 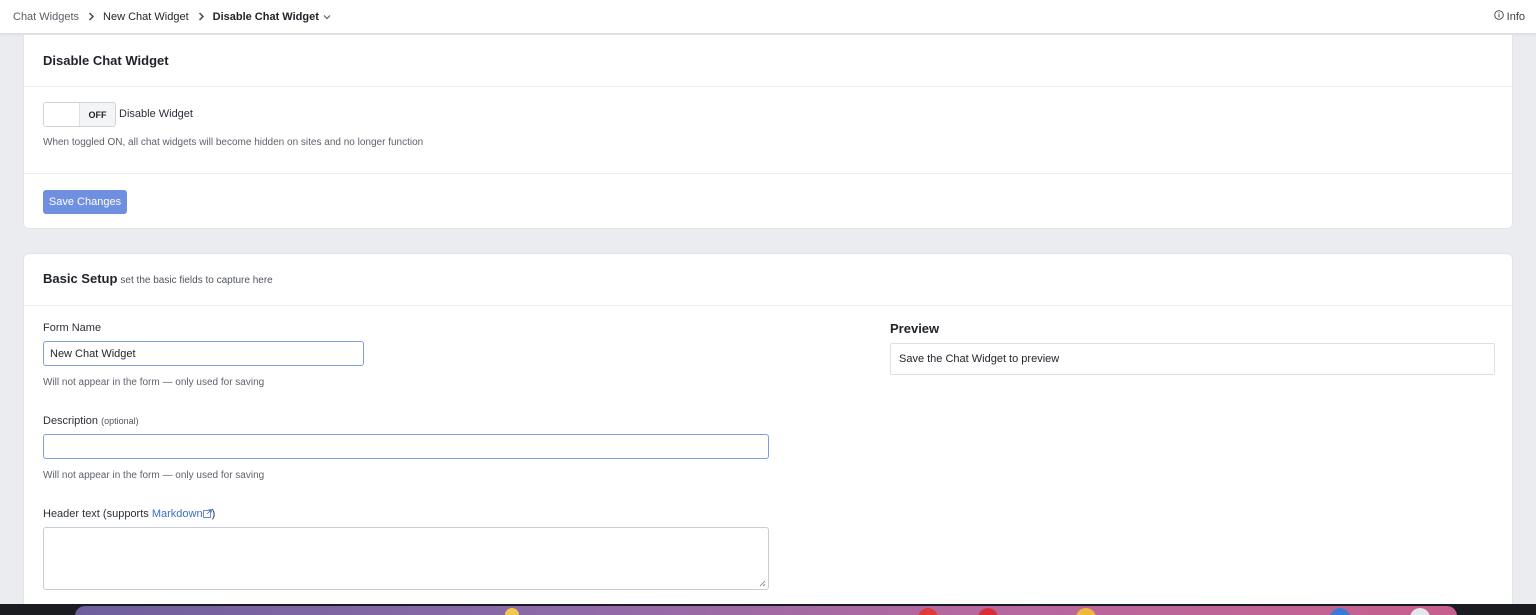 I want to click on basic-setup-title: Basic Setup, so click(x=80, y=278).